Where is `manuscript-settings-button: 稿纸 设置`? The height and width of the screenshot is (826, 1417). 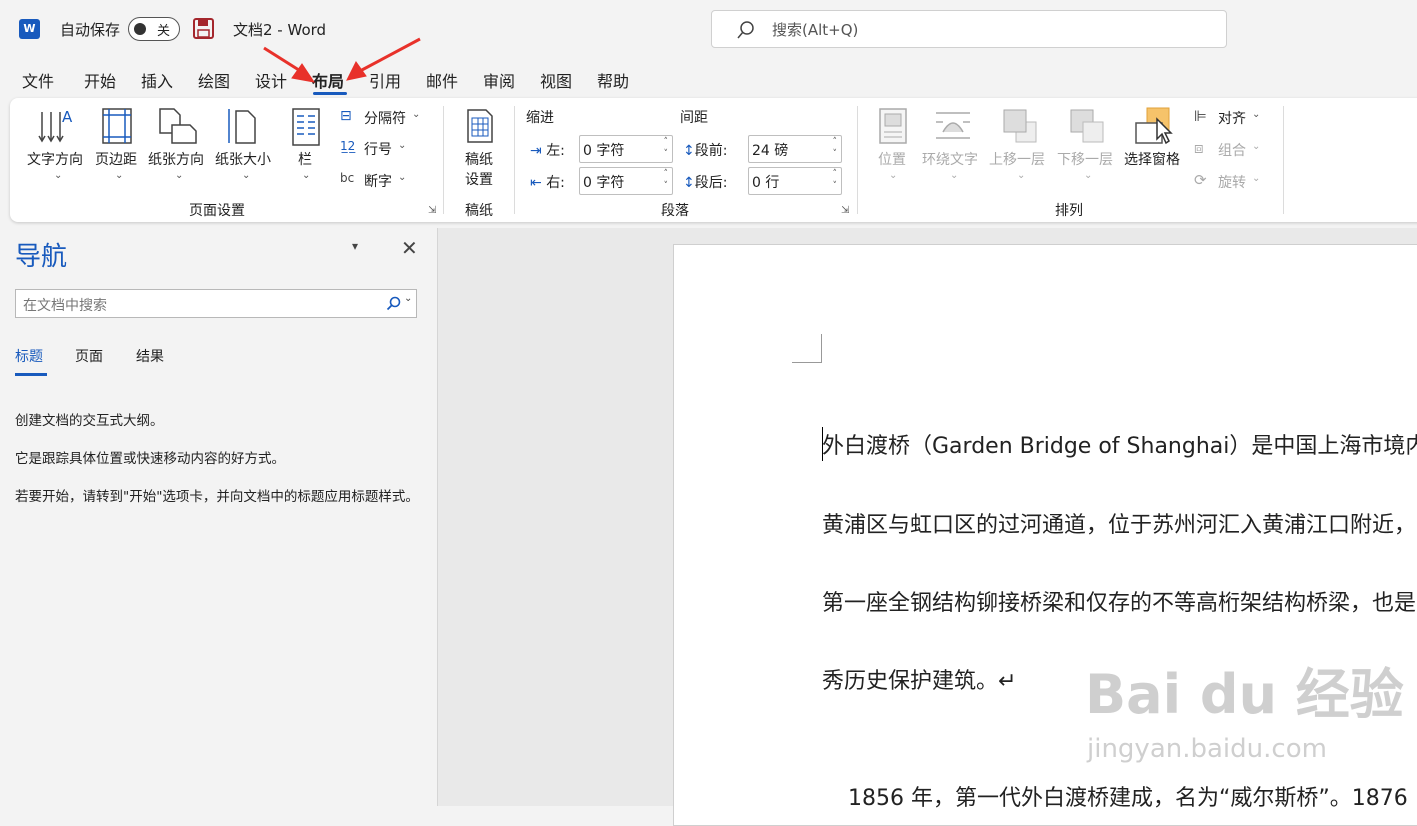
manuscript-settings-button: 稿纸 设置 is located at coordinates (479, 169).